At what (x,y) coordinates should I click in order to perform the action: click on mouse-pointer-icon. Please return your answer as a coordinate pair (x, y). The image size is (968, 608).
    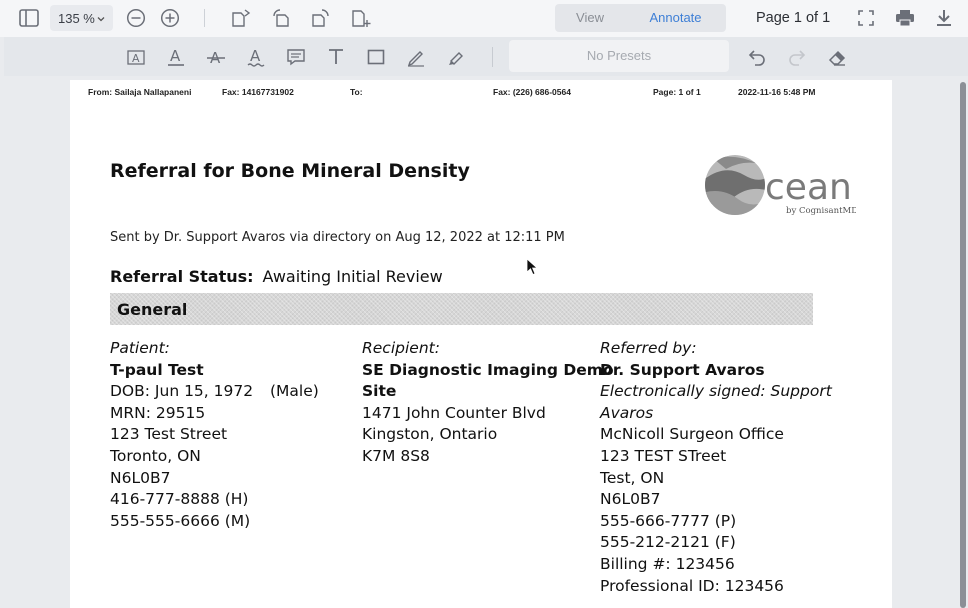
    Looking at the image, I should click on (532, 269).